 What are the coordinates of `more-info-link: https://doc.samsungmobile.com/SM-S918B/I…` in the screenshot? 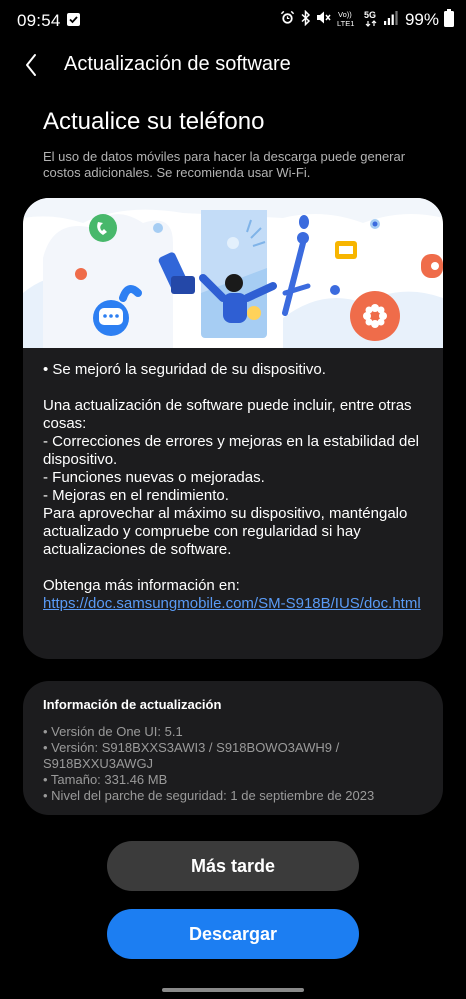 It's located at (232, 603).